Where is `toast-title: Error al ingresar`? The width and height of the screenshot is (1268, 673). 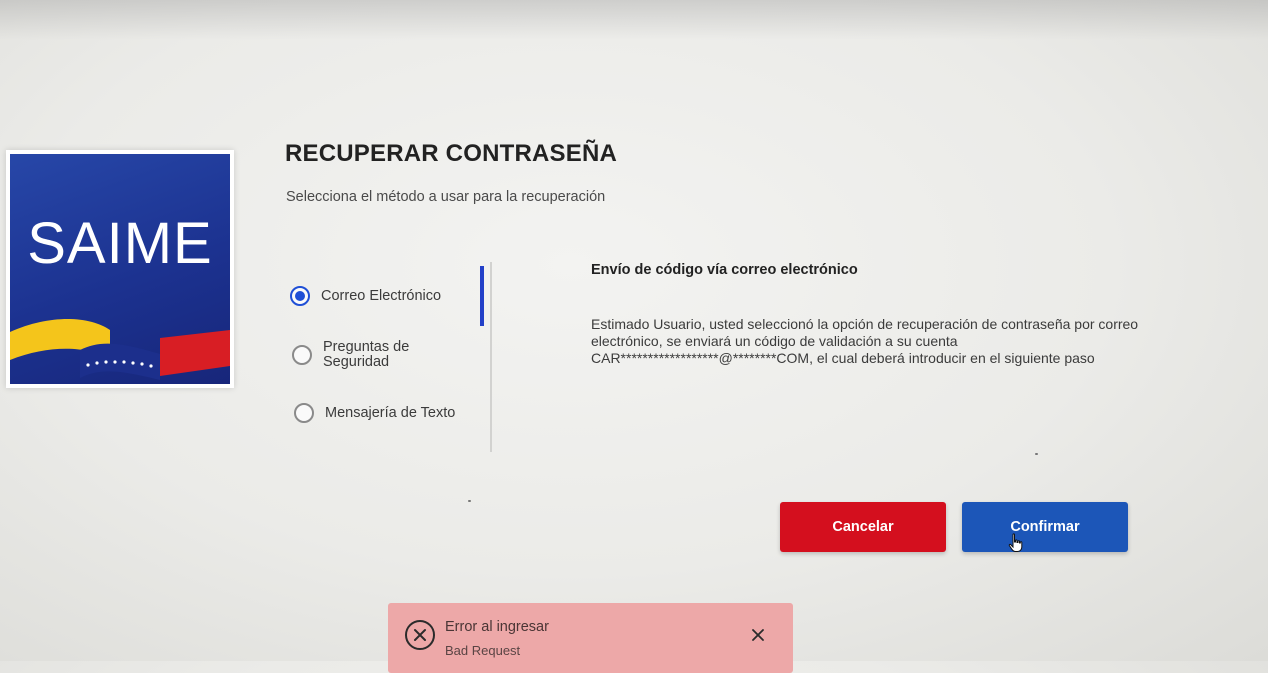
toast-title: Error al ingresar is located at coordinates (497, 627).